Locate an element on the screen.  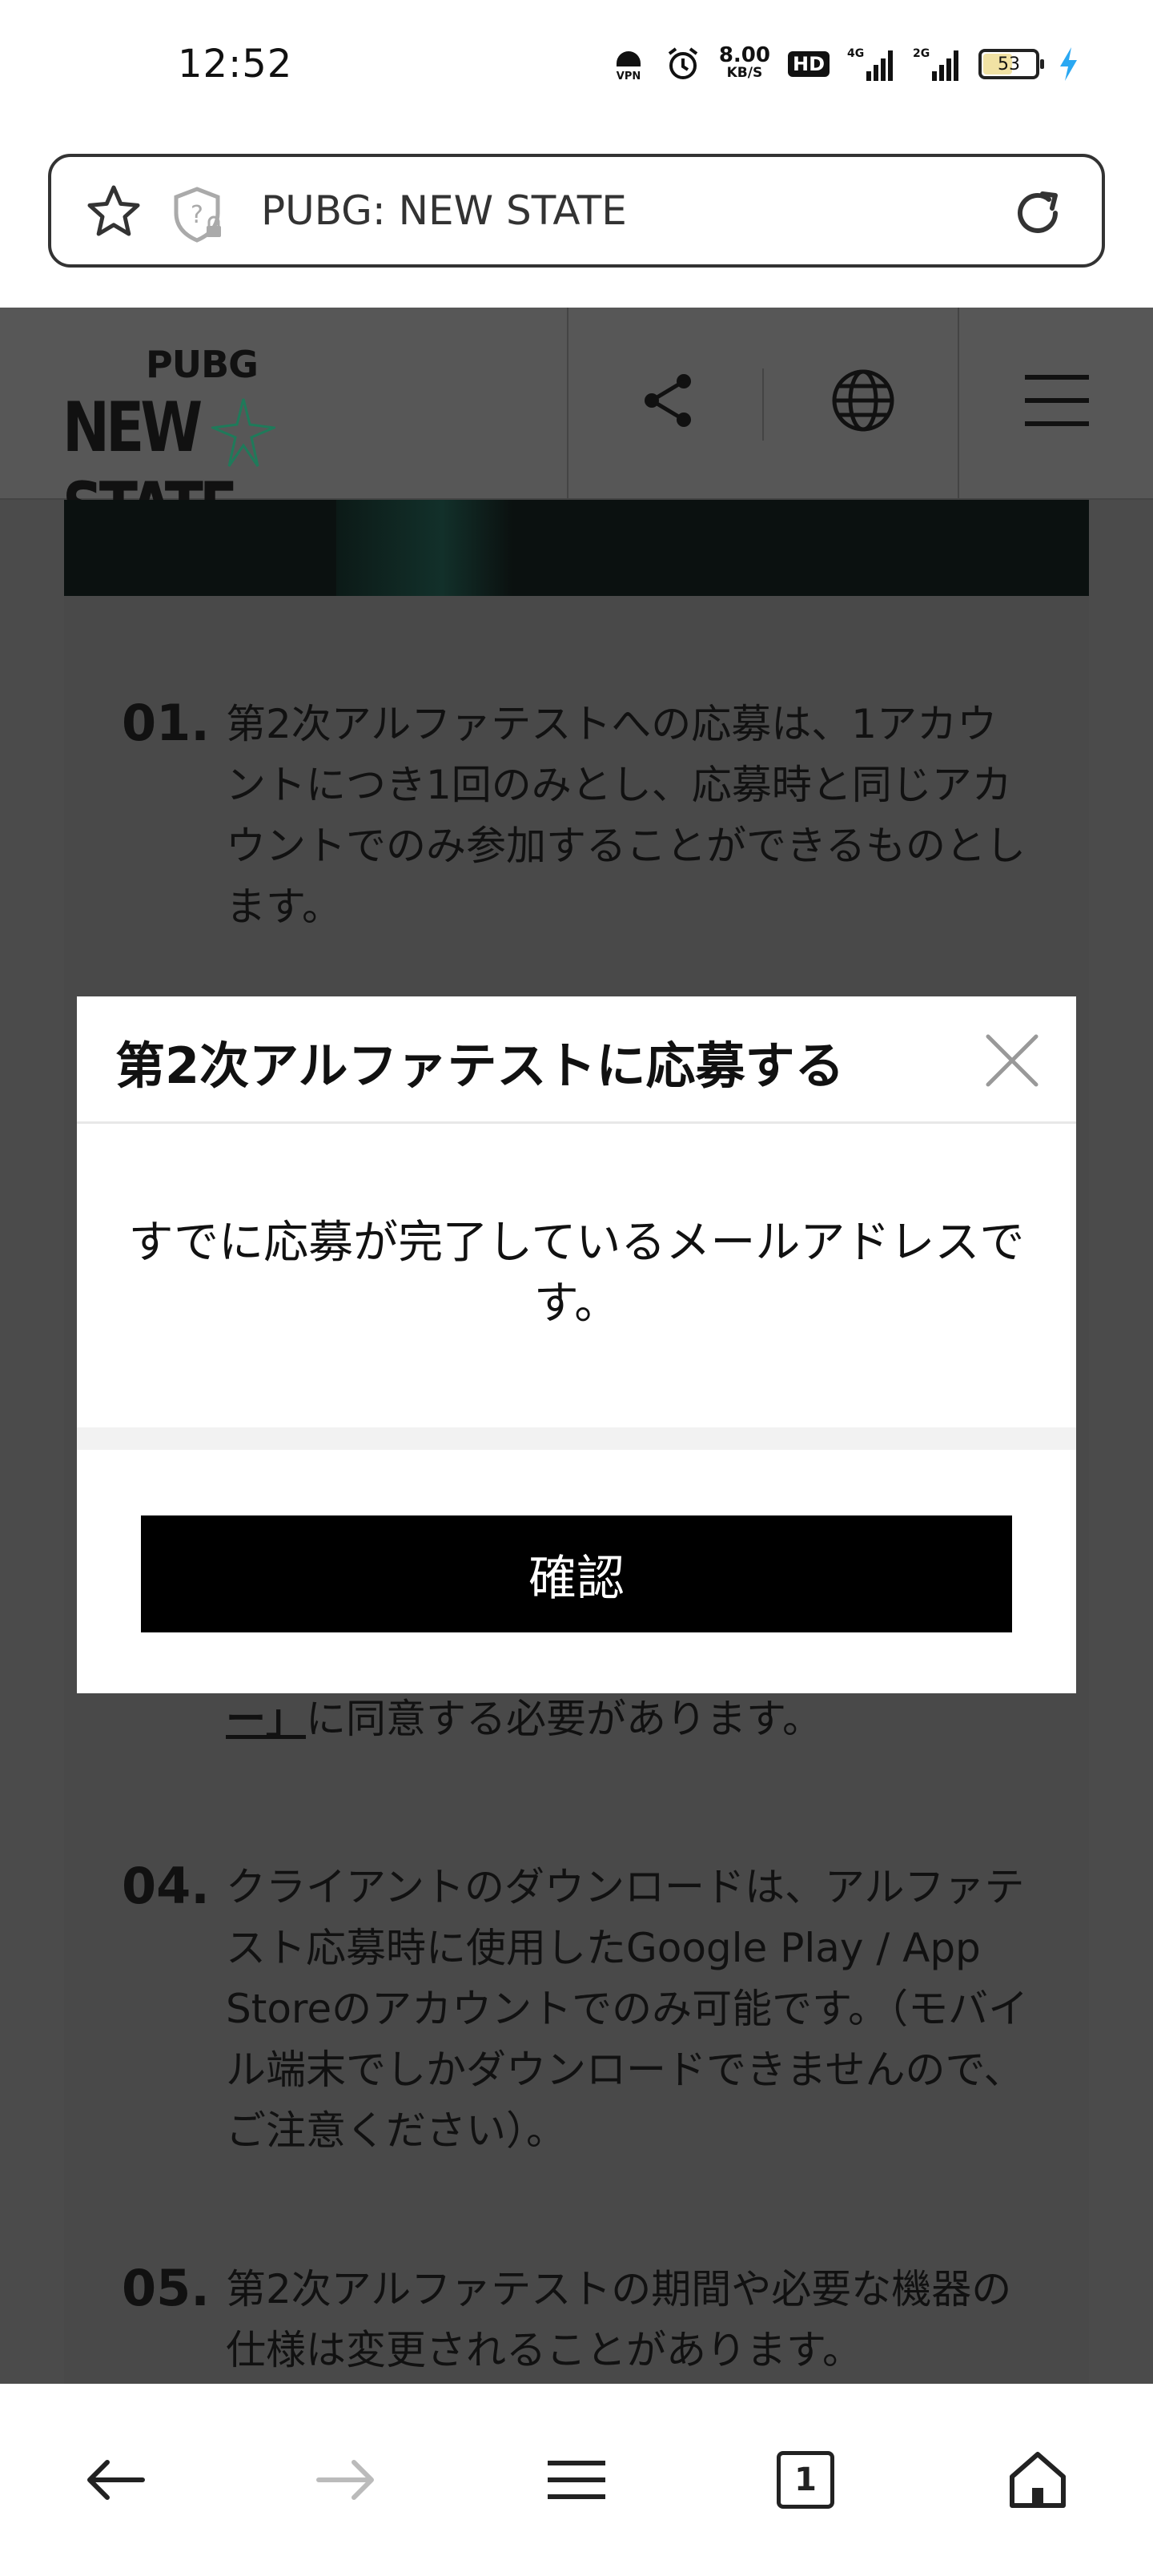
page-title-in-address-bar: PUBG: NEW STATE is located at coordinates (444, 211).